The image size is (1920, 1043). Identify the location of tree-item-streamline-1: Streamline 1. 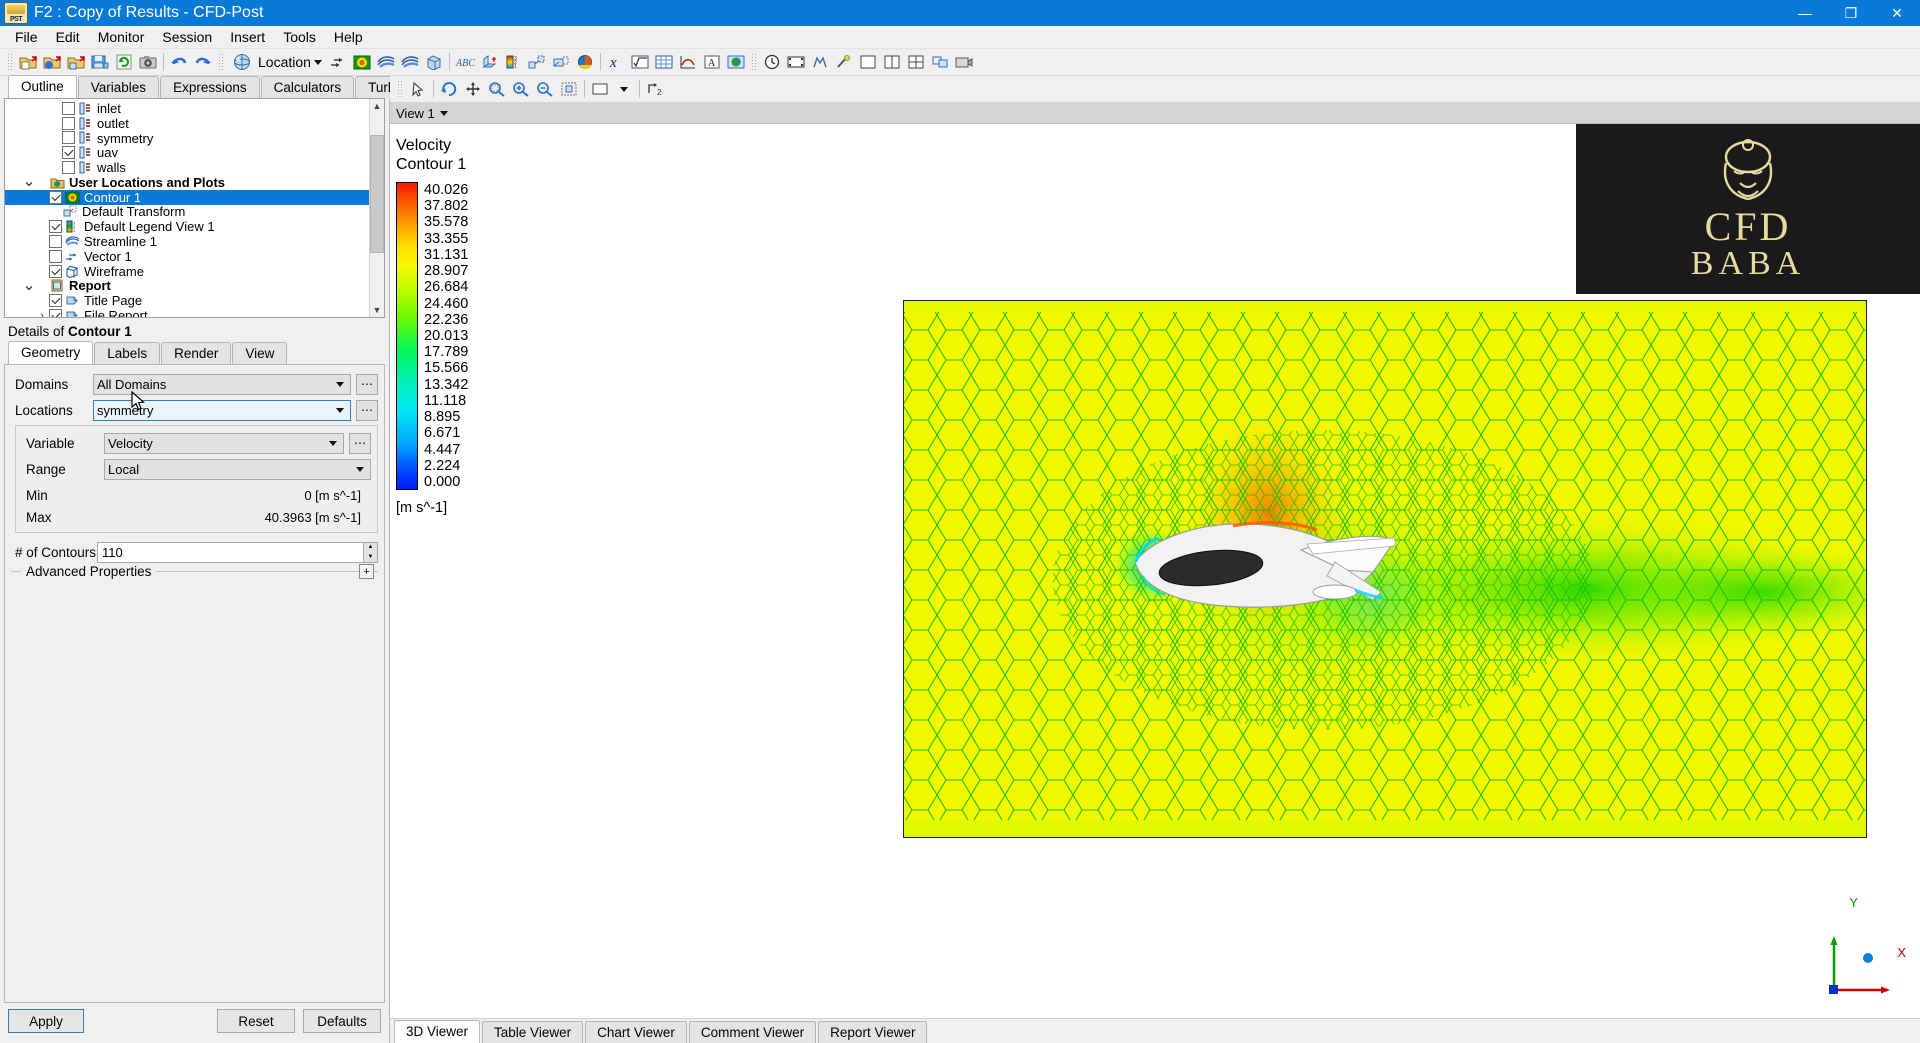
(187, 241).